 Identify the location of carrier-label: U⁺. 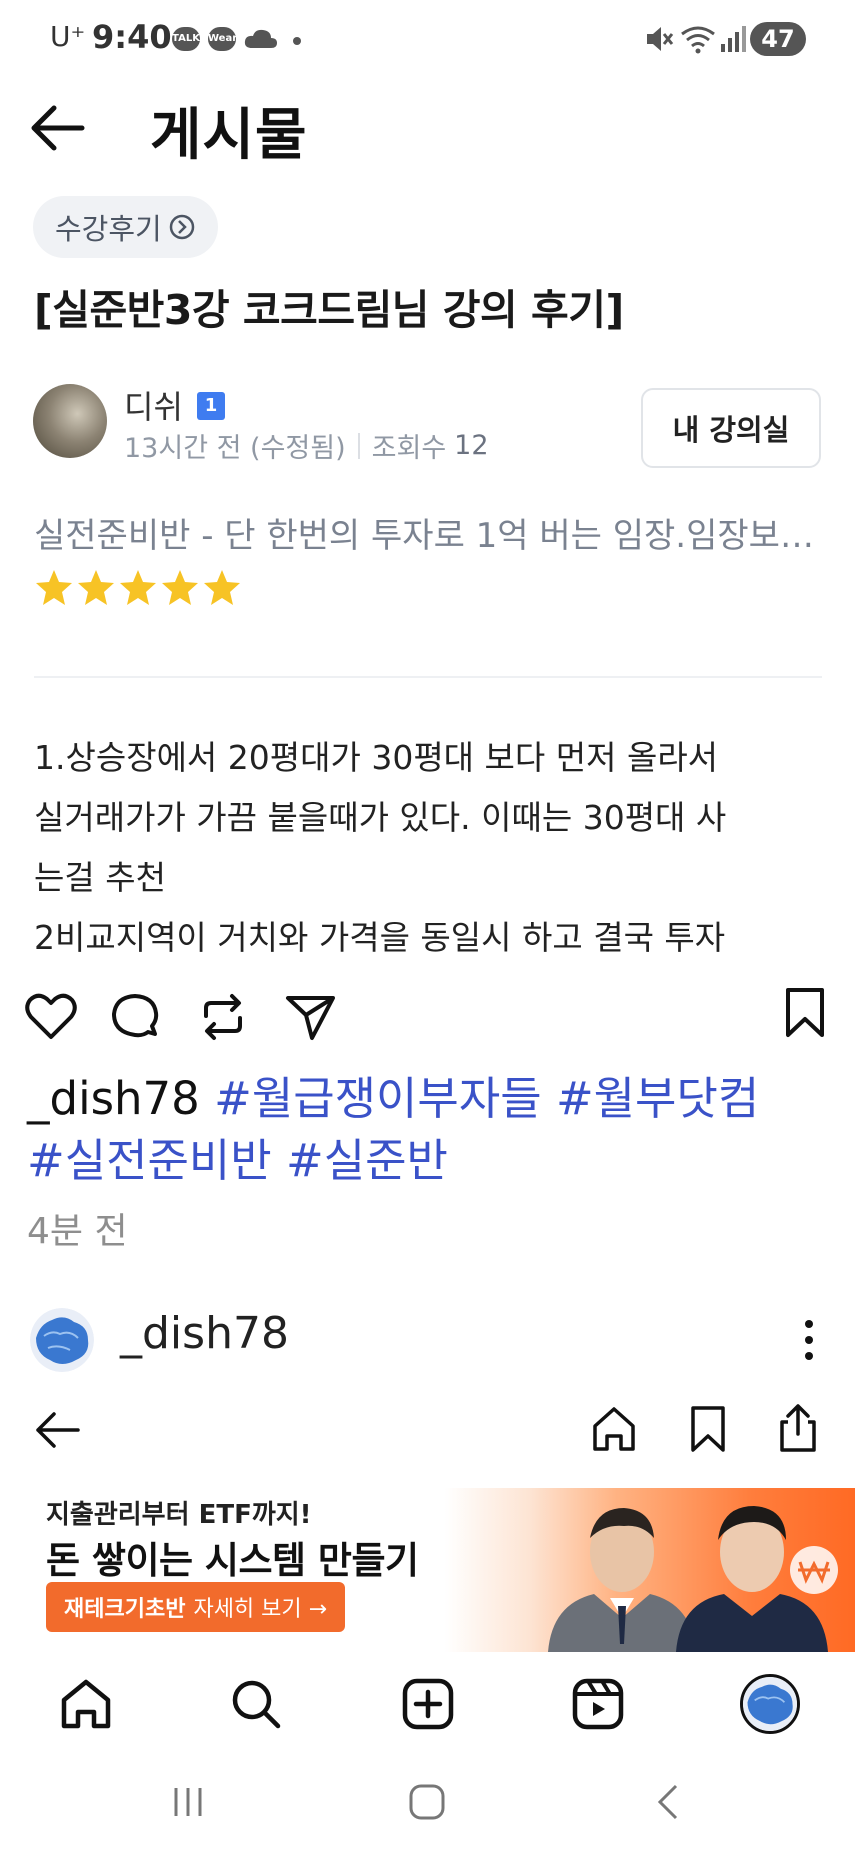
(68, 36).